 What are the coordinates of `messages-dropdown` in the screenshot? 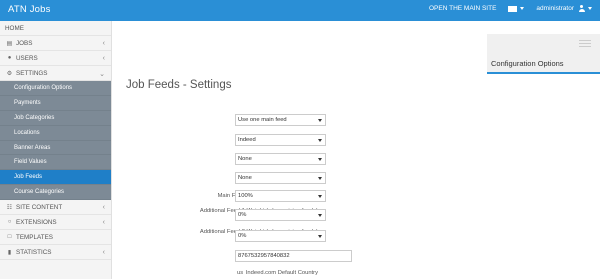 It's located at (516, 8).